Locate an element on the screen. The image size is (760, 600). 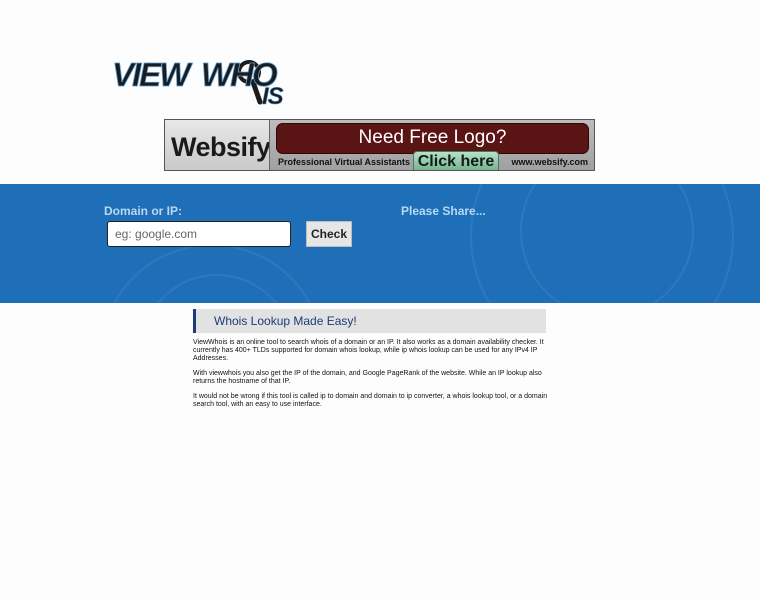
ad-click-button: Click here is located at coordinates (456, 160).